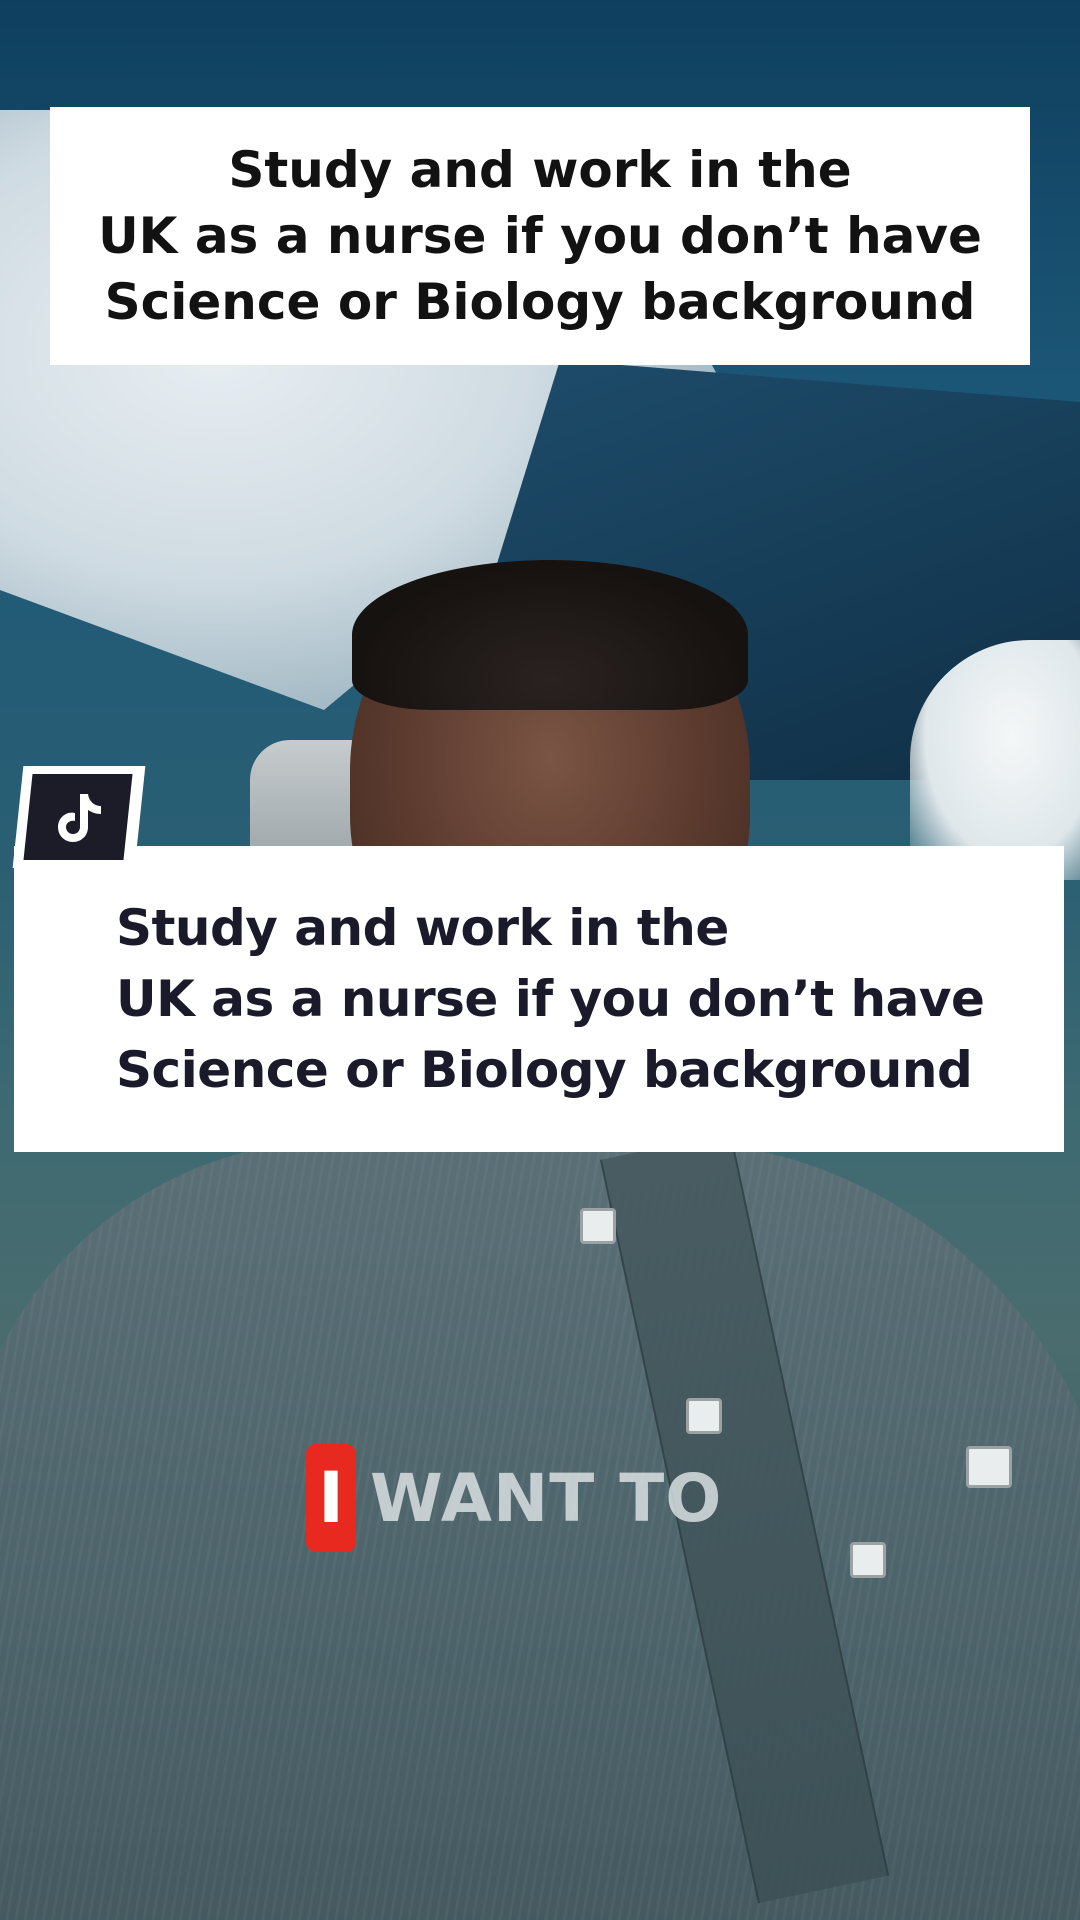  I want to click on tiktok-badge-inner, so click(78, 817).